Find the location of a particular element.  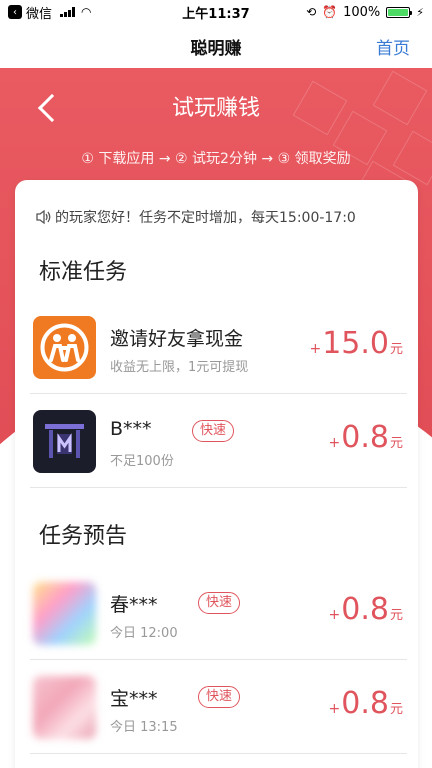

section-title-standard: 标准任务 is located at coordinates (83, 272).